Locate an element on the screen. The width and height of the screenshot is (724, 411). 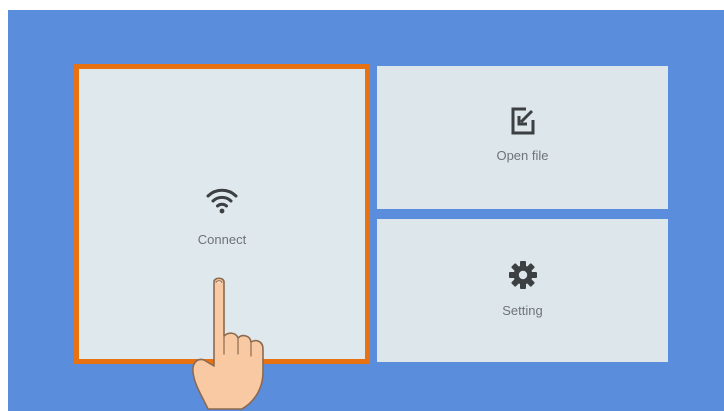
gear-icon is located at coordinates (522, 275).